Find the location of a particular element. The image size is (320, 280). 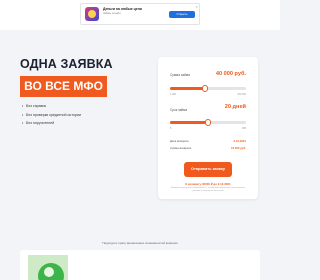

bottom-content-card is located at coordinates (140, 265).